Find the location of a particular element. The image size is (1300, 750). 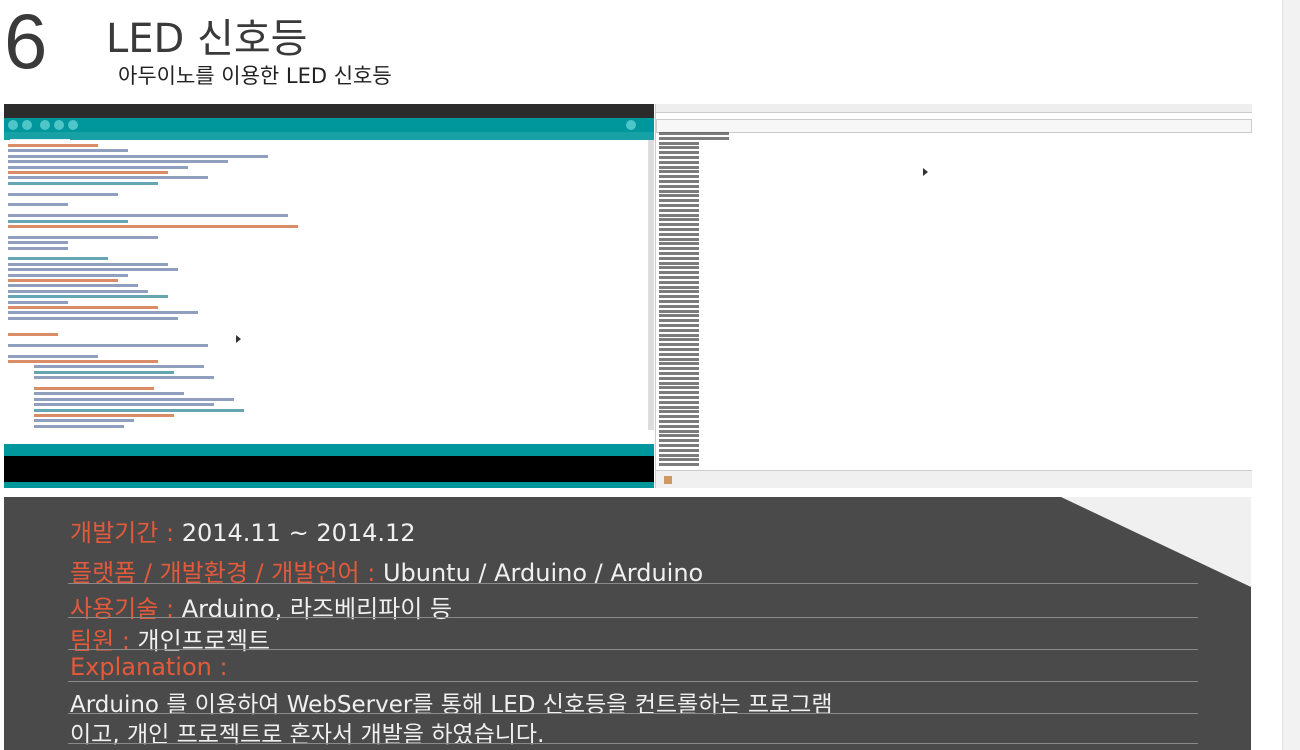

tech-label: 사용기술 is located at coordinates (114, 609).